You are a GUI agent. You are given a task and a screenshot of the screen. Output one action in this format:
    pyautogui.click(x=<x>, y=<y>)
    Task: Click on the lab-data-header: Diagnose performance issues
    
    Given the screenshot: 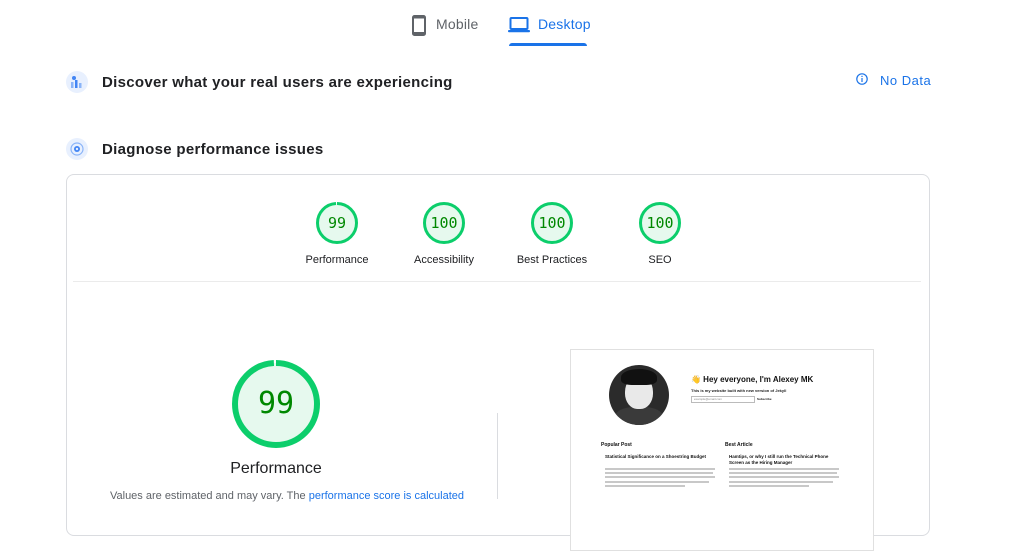 What is the action you would take?
    pyautogui.click(x=195, y=149)
    